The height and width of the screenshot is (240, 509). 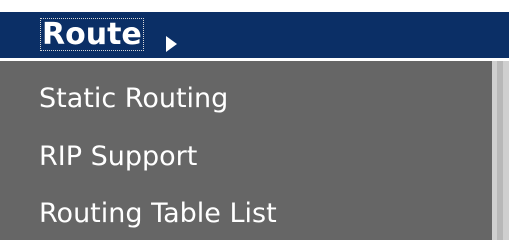 I want to click on menu-item-rip-support: RIP Support, so click(x=254, y=157).